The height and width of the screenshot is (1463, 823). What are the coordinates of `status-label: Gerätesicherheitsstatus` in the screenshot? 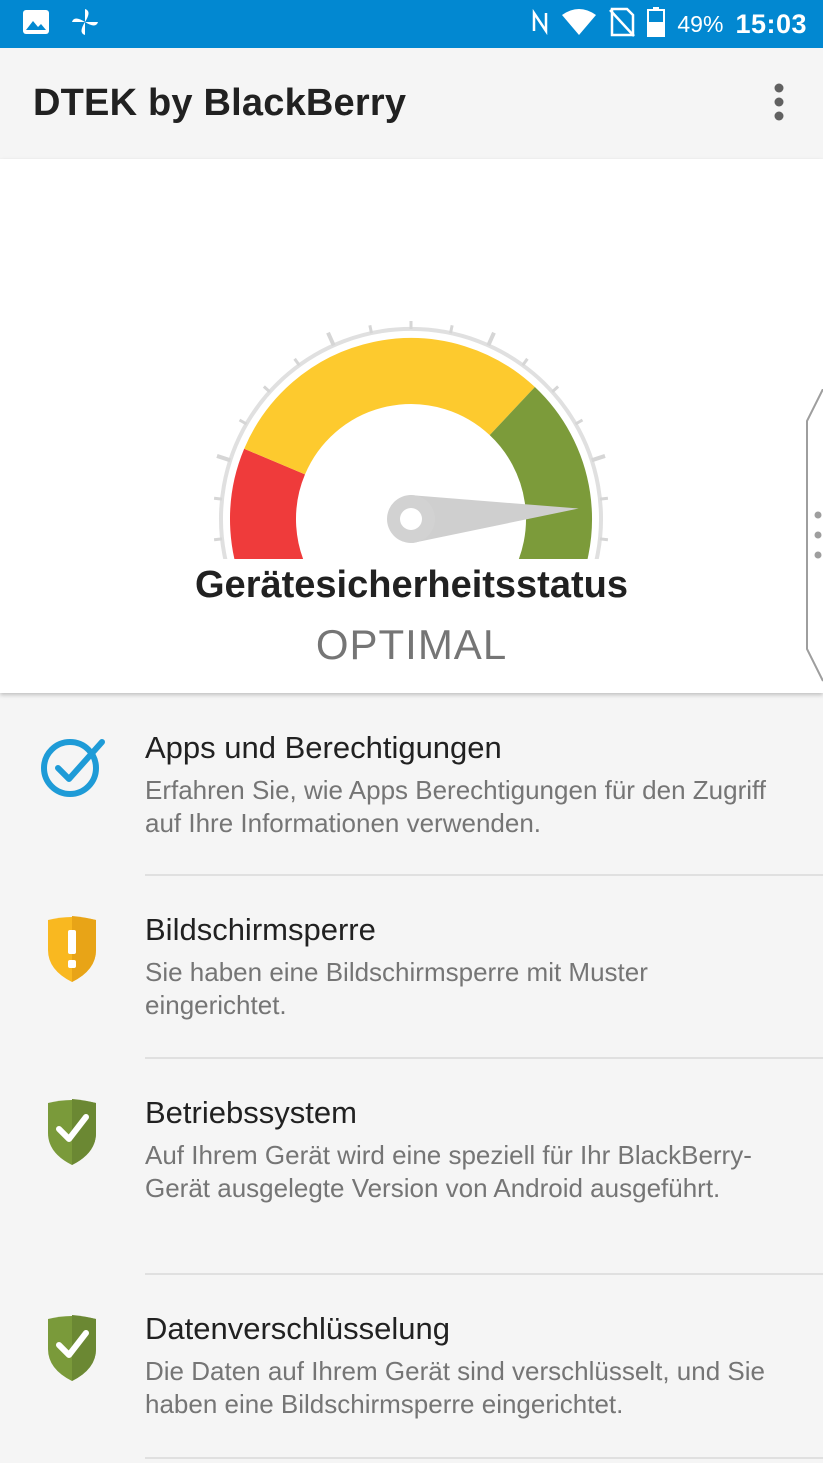 It's located at (411, 585).